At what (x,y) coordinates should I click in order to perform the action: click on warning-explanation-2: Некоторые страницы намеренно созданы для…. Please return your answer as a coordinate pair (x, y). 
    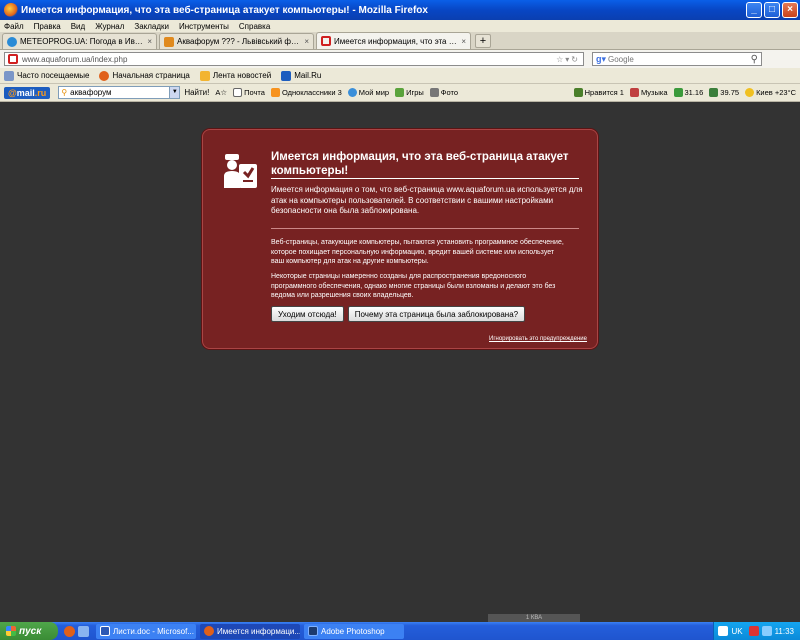
    Looking at the image, I should click on (413, 286).